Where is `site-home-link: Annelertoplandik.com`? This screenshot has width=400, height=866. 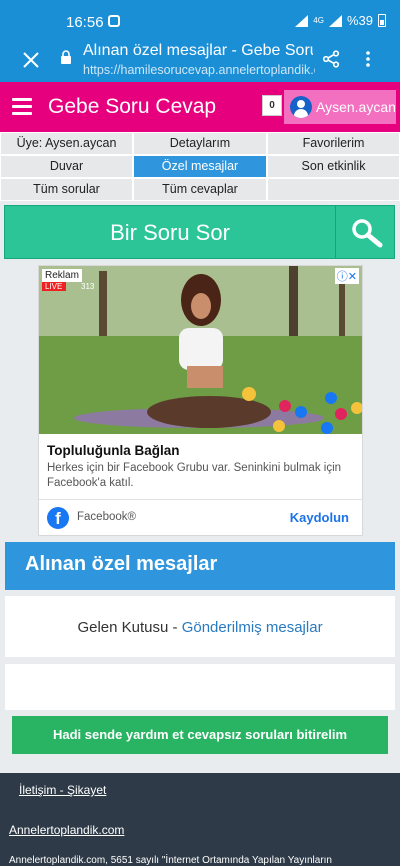 site-home-link: Annelertoplandik.com is located at coordinates (66, 830).